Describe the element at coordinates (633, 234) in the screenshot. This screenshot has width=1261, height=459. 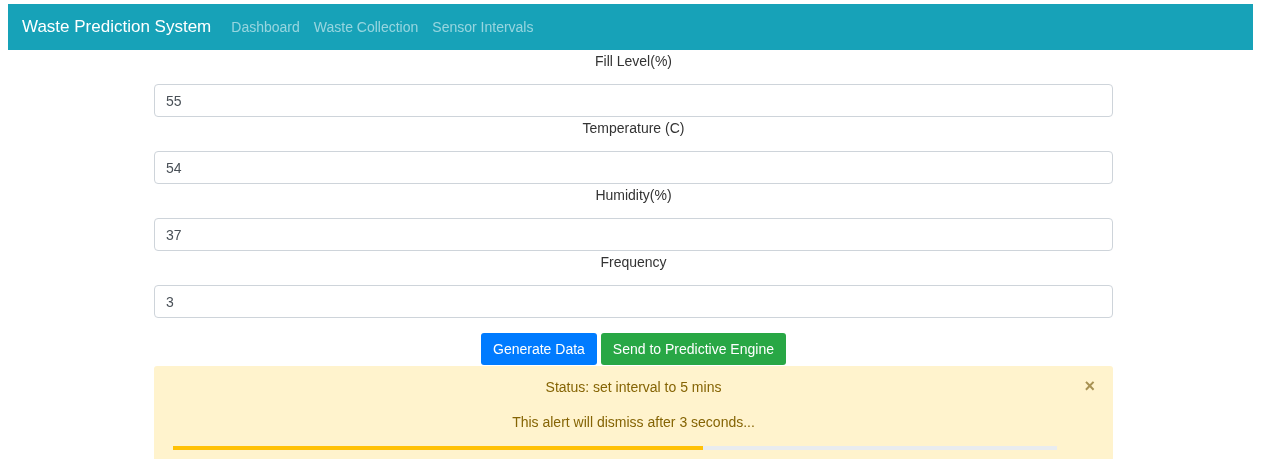
I see `input-field: 37` at that location.